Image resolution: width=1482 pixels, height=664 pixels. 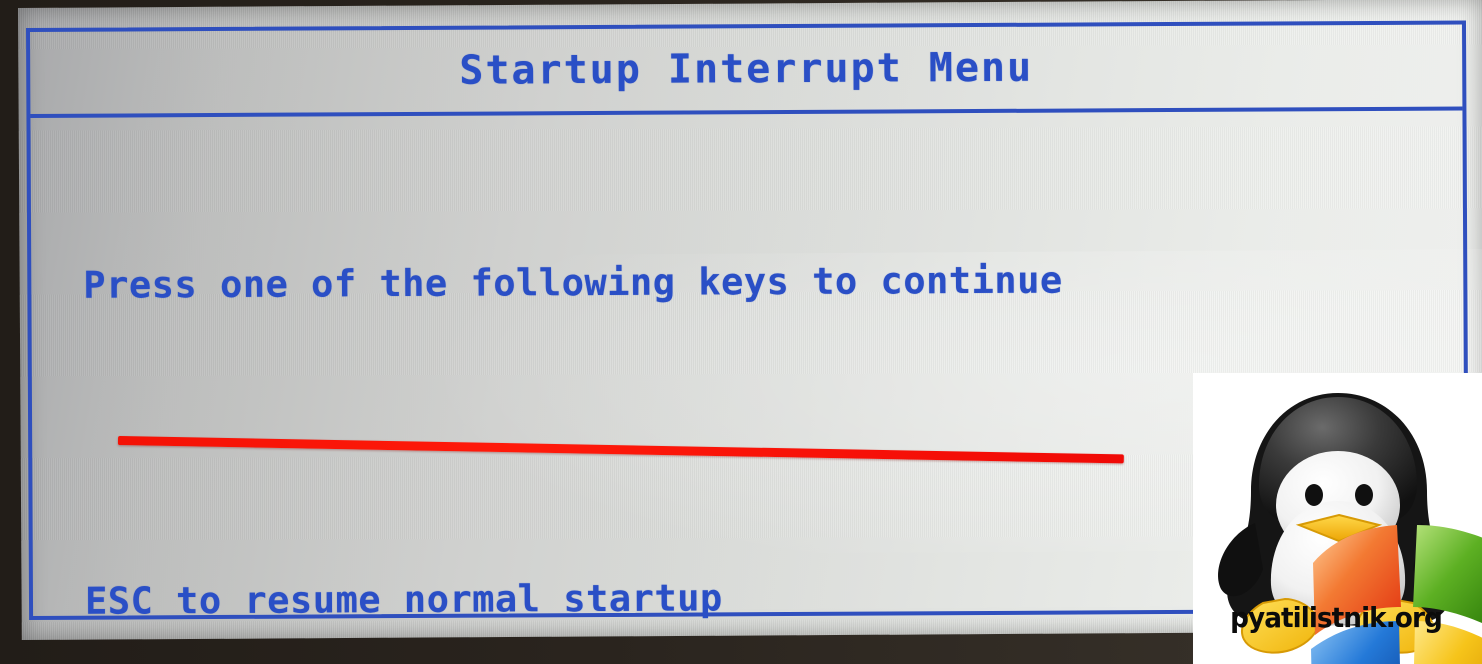 What do you see at coordinates (746, 112) in the screenshot?
I see `title-divider-rule` at bounding box center [746, 112].